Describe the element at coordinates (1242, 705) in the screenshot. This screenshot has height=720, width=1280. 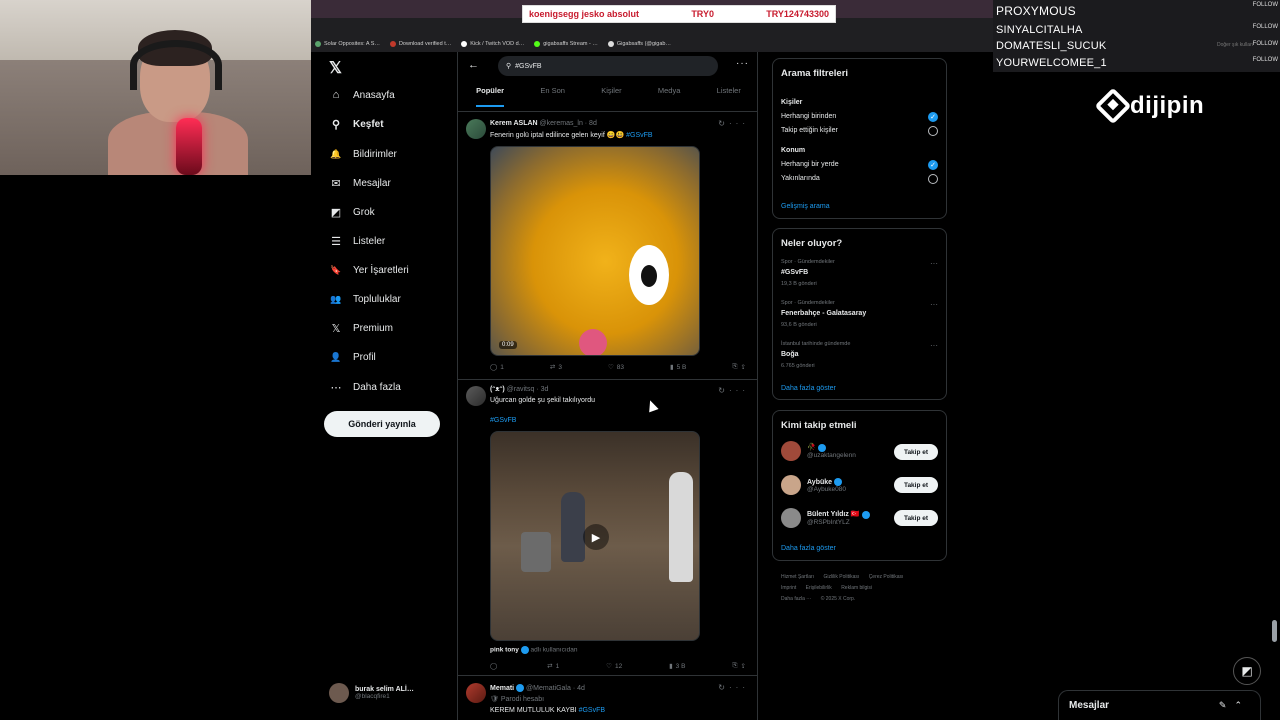
I see `chevron-up-icon: ⌃` at that location.